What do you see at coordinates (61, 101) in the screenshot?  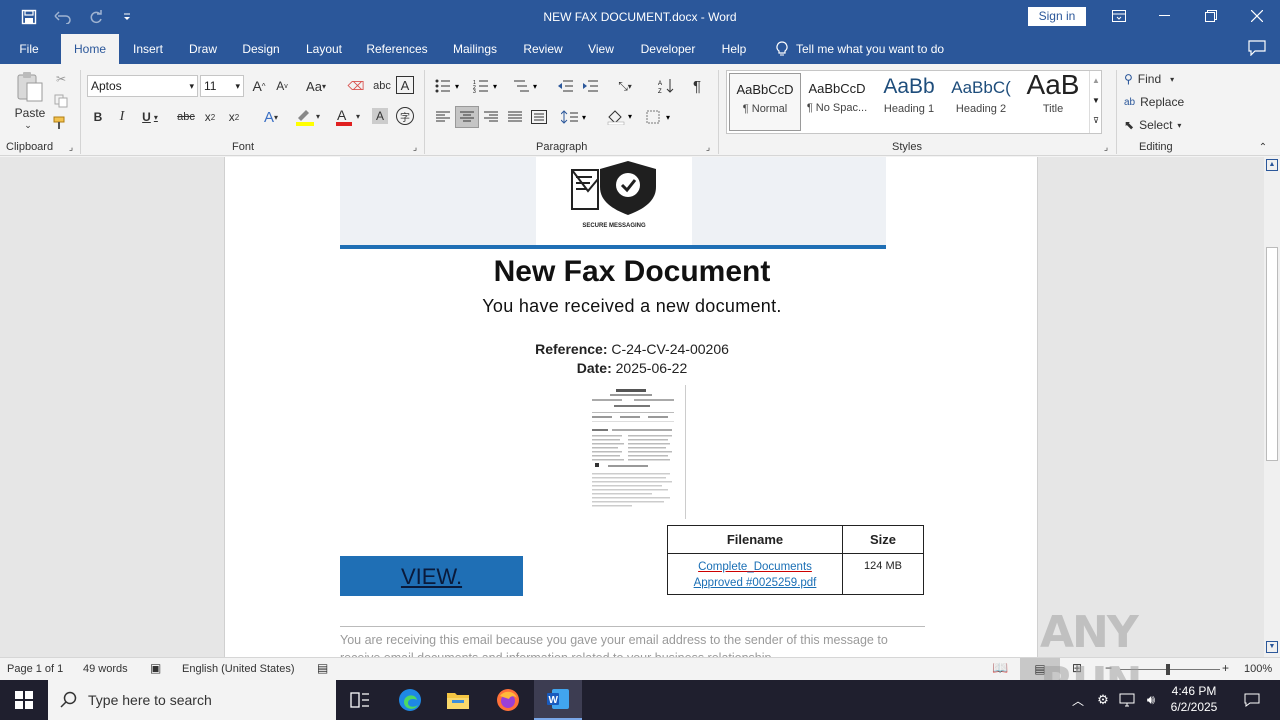 I see `copy-icon` at bounding box center [61, 101].